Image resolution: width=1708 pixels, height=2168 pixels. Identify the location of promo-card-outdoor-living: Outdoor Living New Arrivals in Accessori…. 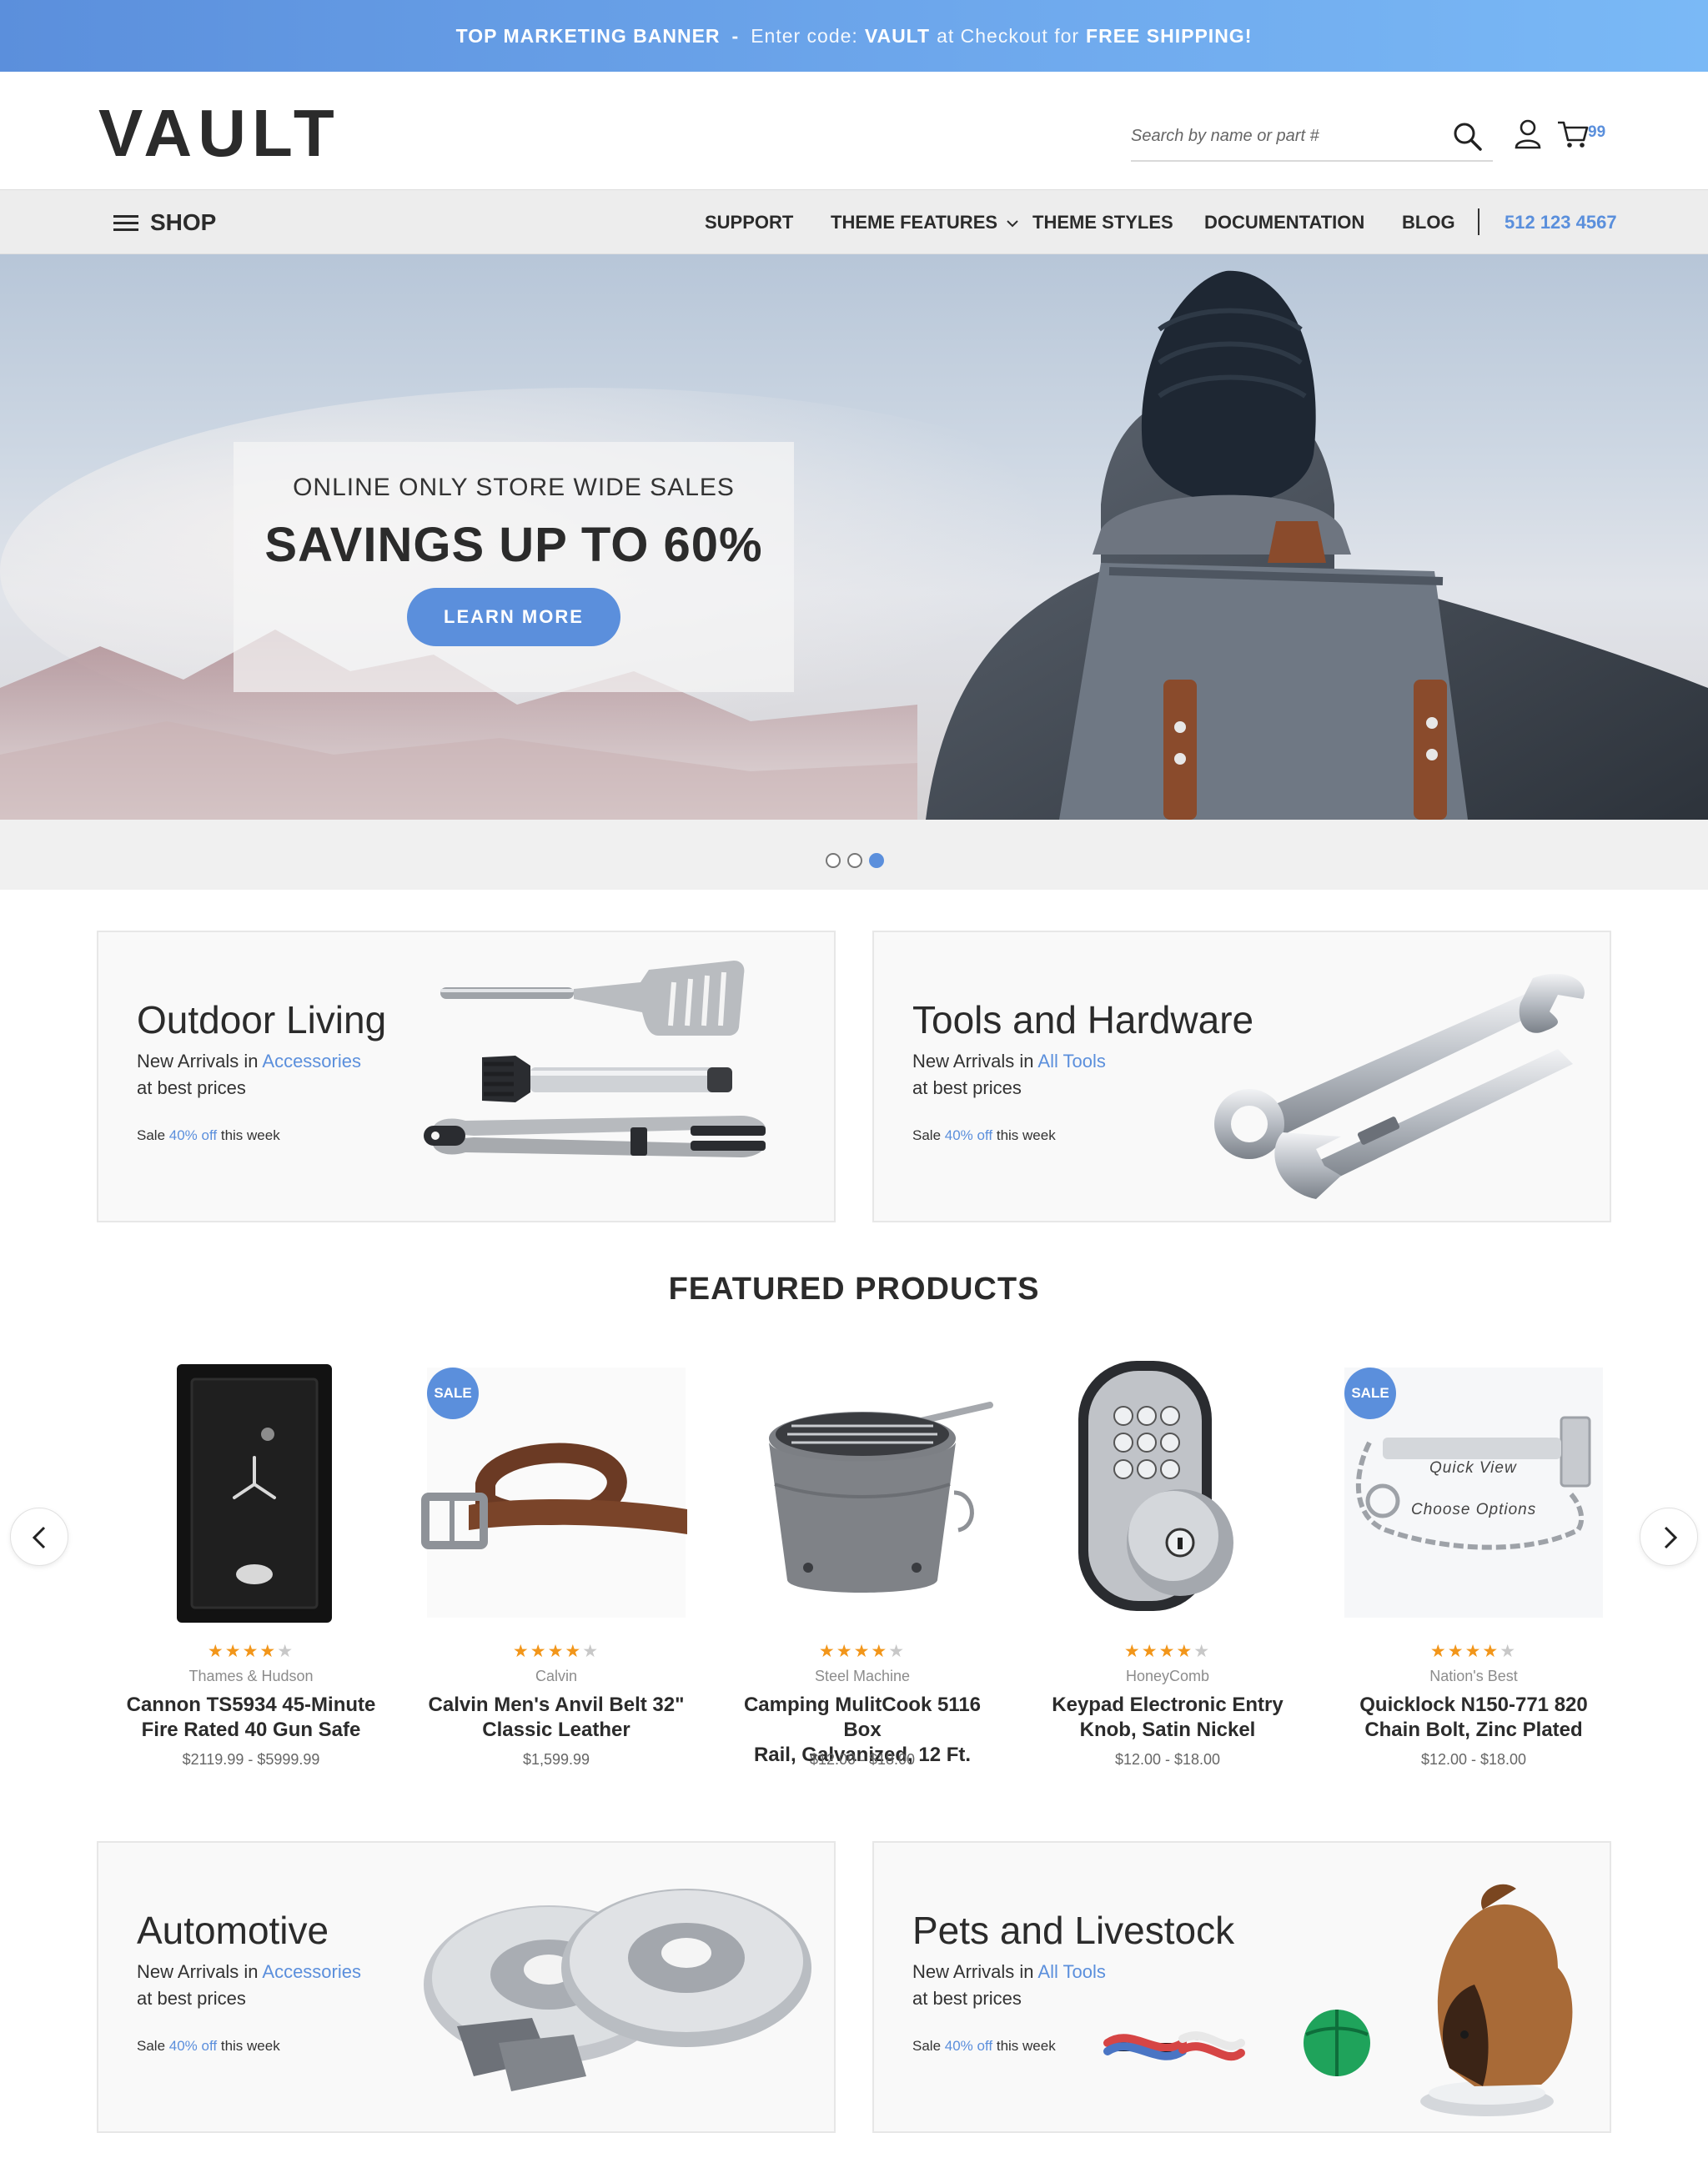
(466, 1076).